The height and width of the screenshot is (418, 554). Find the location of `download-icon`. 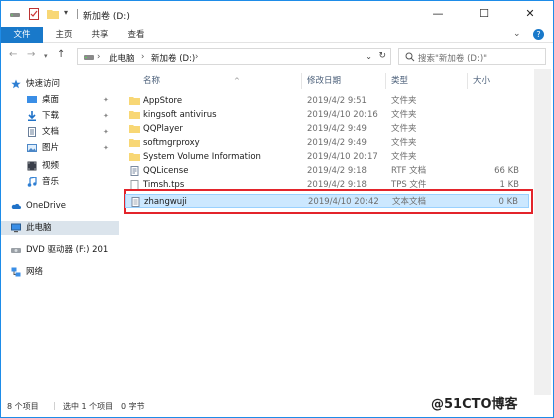

download-icon is located at coordinates (32, 116).